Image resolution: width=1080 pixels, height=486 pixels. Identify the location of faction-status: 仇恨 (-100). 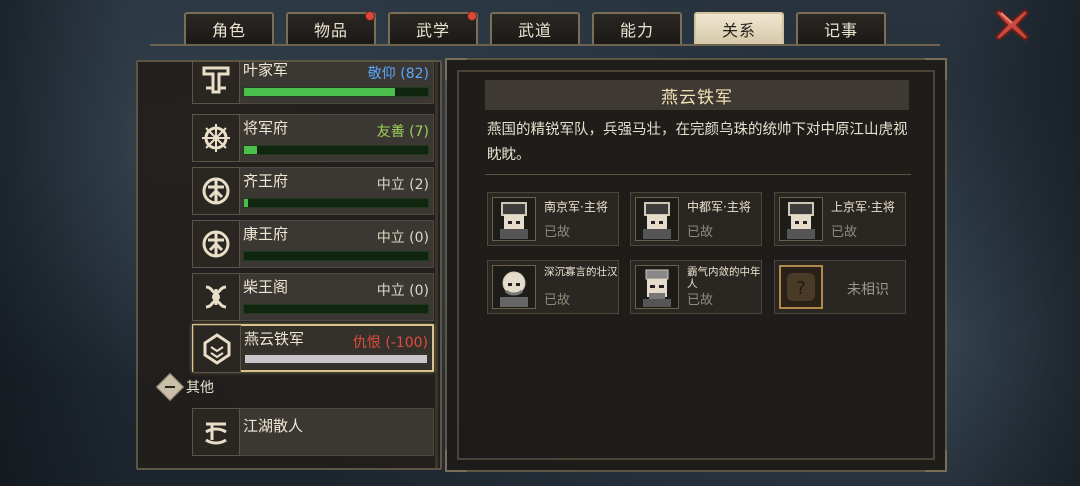
(390, 343).